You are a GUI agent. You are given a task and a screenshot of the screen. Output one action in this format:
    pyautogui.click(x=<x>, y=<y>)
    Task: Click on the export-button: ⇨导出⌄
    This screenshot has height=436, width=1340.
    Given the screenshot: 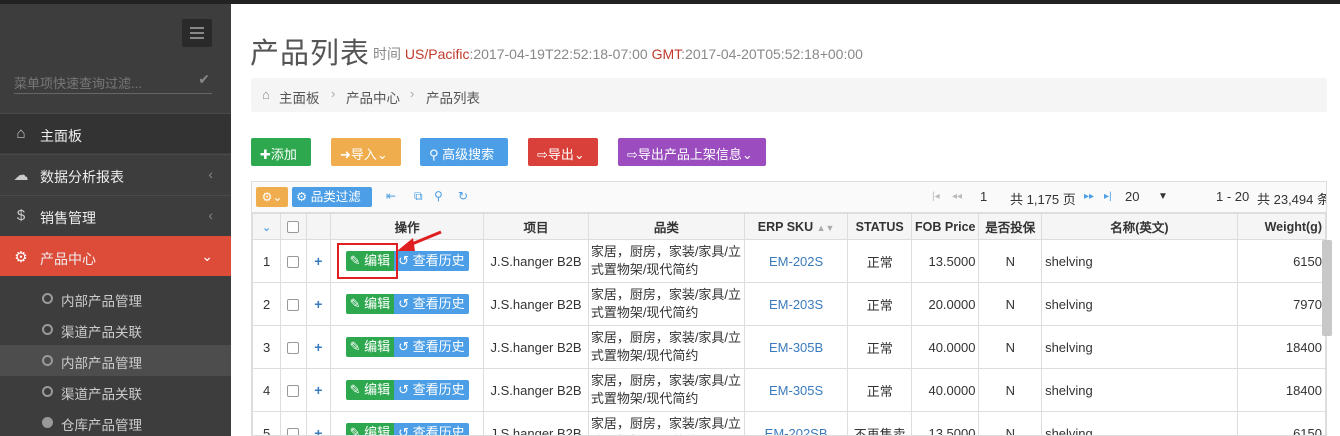 What is the action you would take?
    pyautogui.click(x=563, y=152)
    